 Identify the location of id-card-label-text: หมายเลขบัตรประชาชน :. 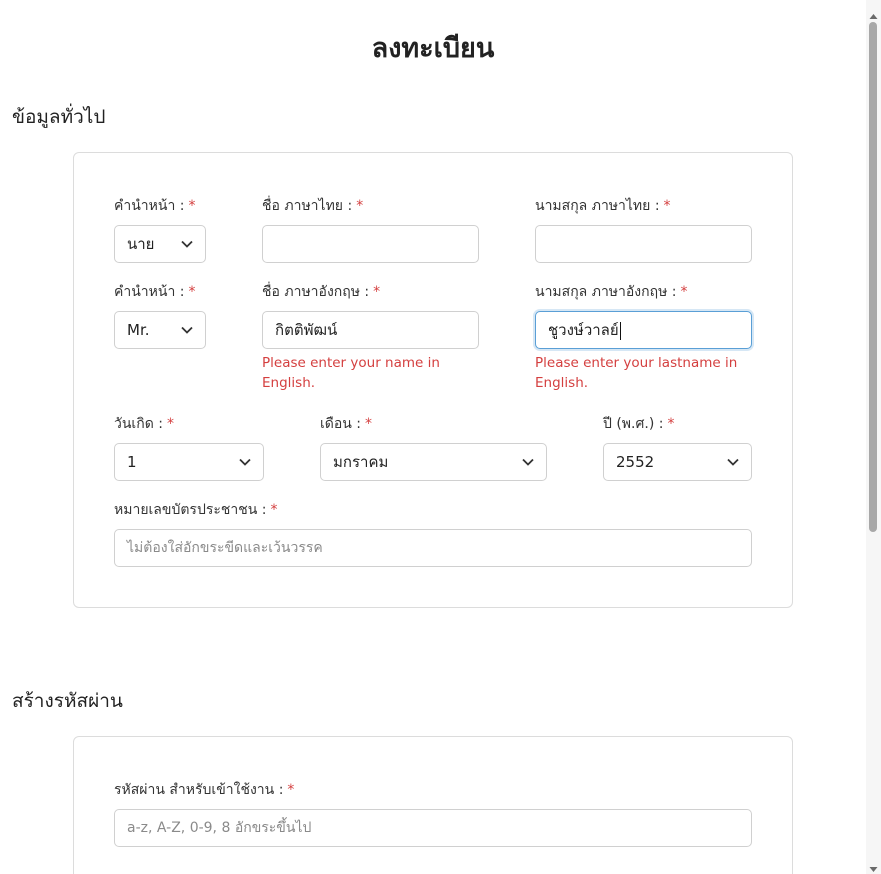
(190, 510).